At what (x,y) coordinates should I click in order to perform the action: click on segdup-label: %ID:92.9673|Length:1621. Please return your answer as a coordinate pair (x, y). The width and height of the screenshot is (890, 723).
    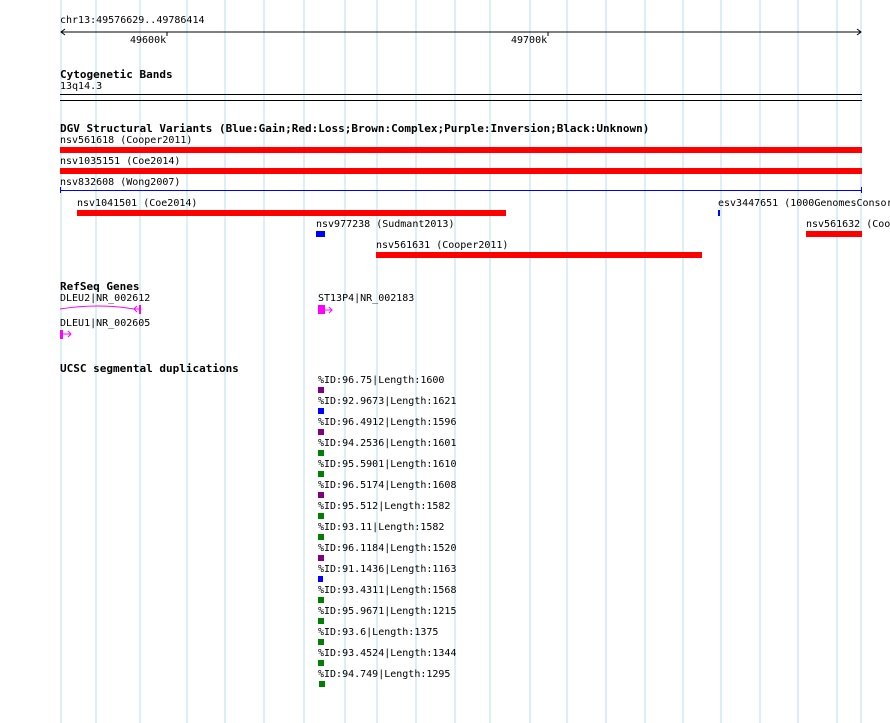
    Looking at the image, I should click on (387, 401).